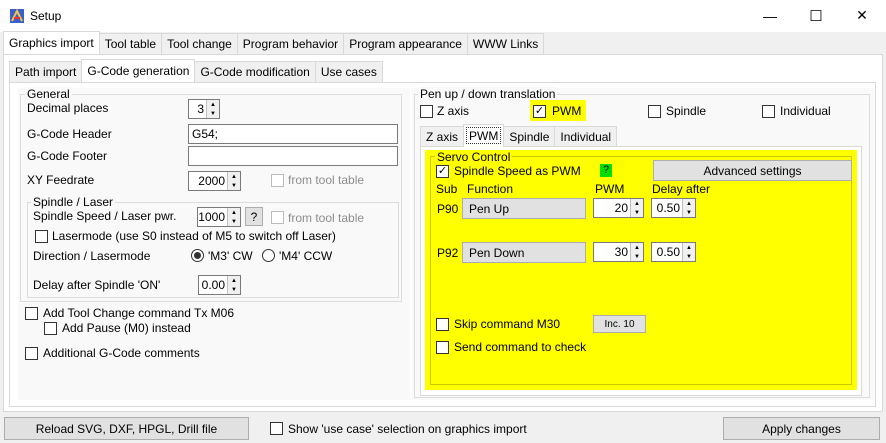  Describe the element at coordinates (121, 353) in the screenshot. I see `gcode-comments-label: Additional G-Code comments` at that location.